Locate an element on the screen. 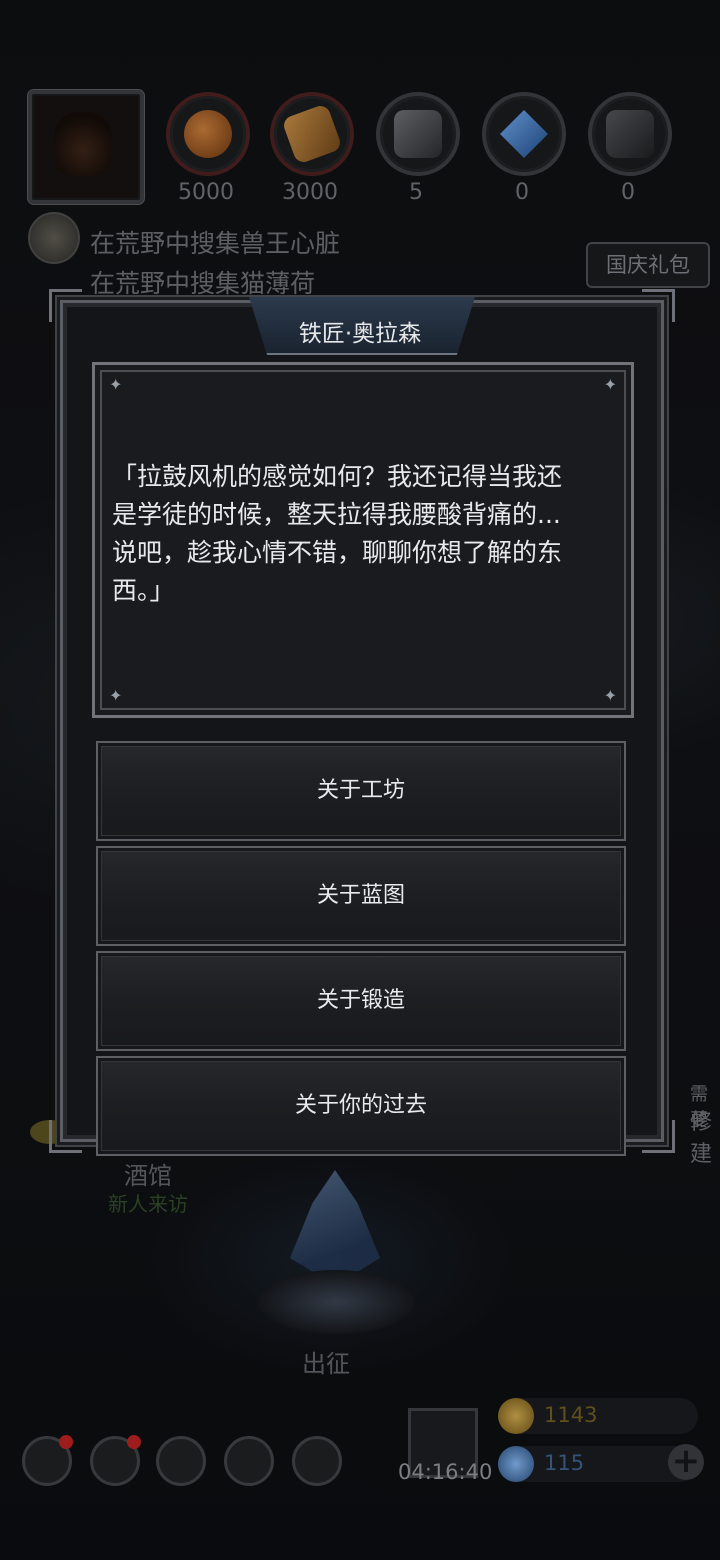 This screenshot has width=720, height=1560. option-workshop-button: 关于工坊 is located at coordinates (361, 791).